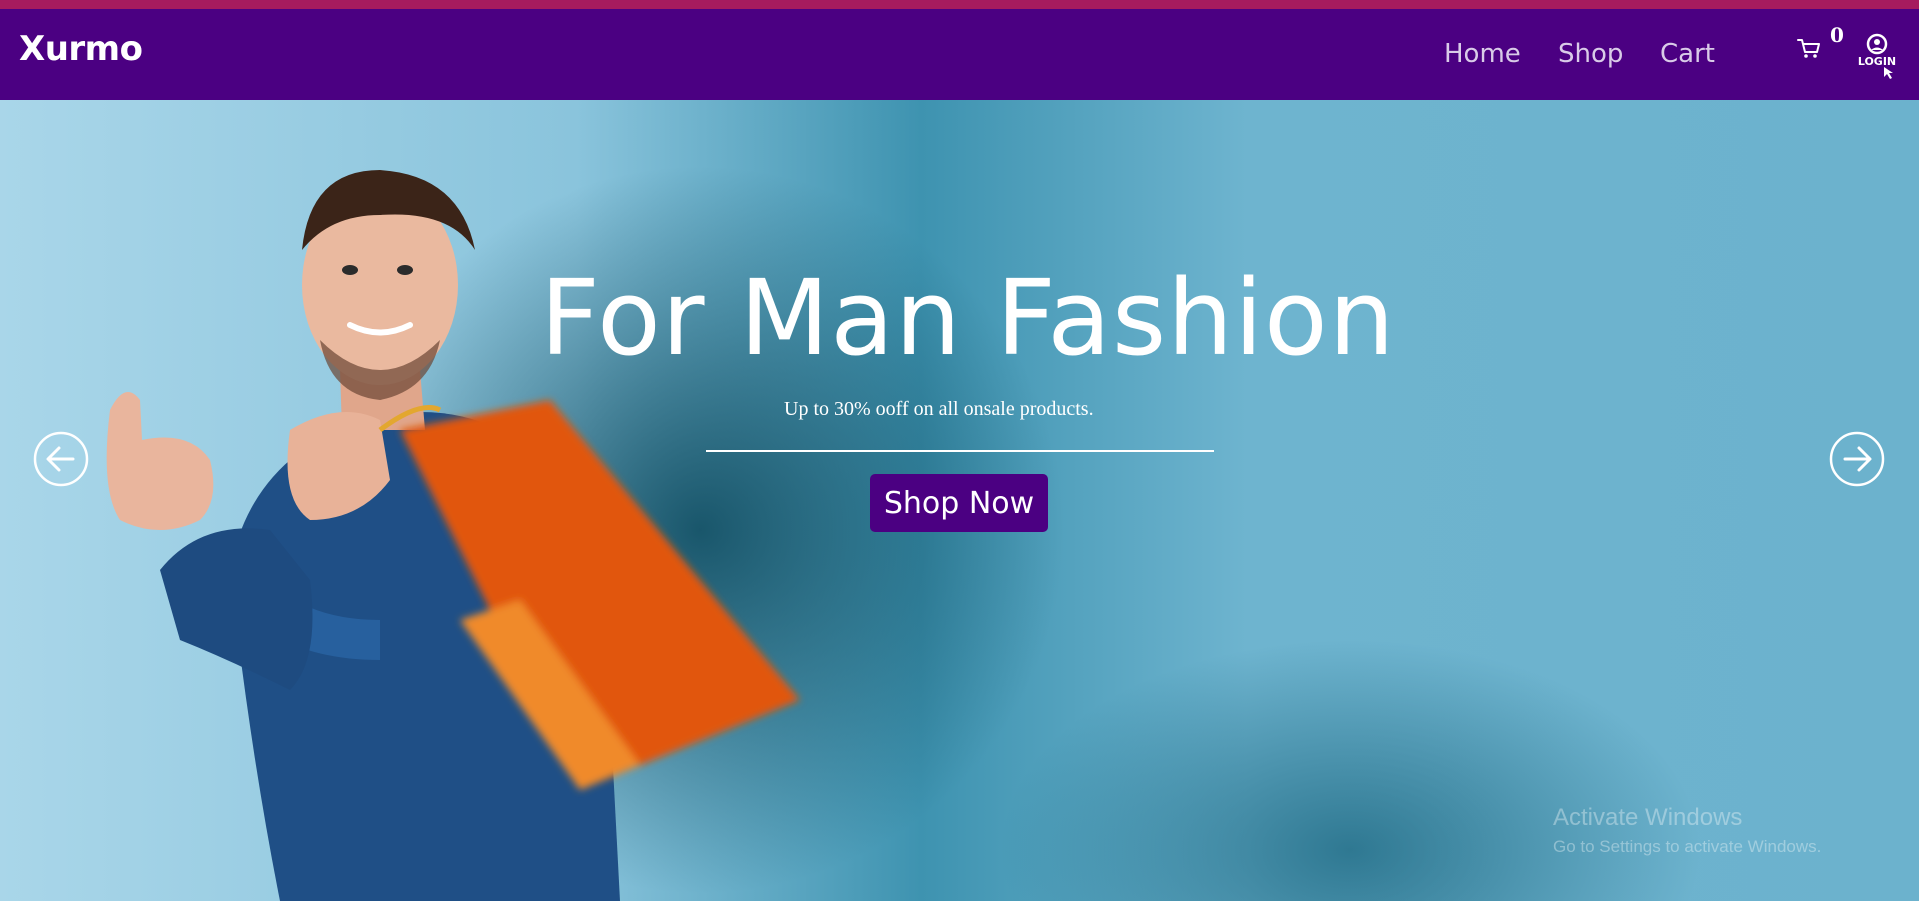 This screenshot has width=1919, height=901. Describe the element at coordinates (81, 49) in the screenshot. I see `brand-logo: Xurmo` at that location.